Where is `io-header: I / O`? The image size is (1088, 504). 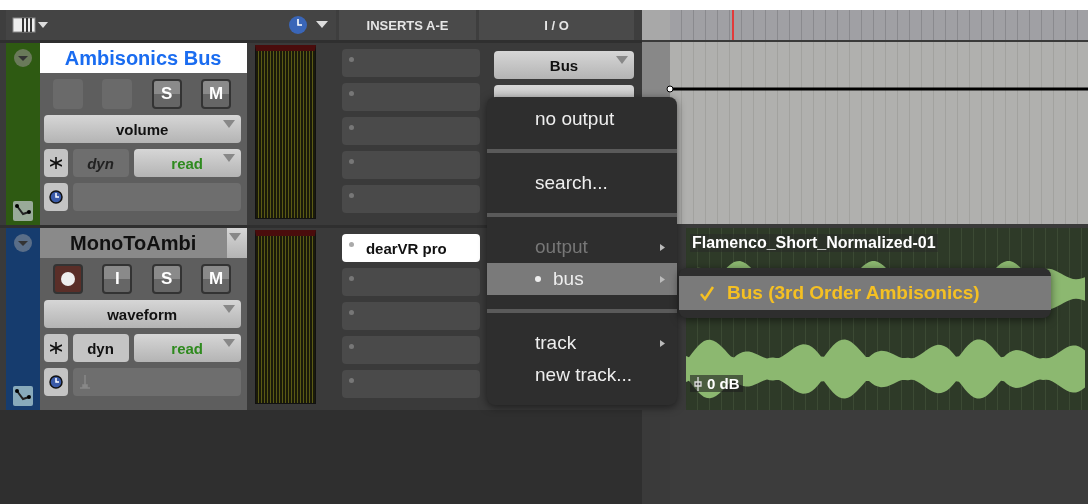
io-header: I / O is located at coordinates (556, 25).